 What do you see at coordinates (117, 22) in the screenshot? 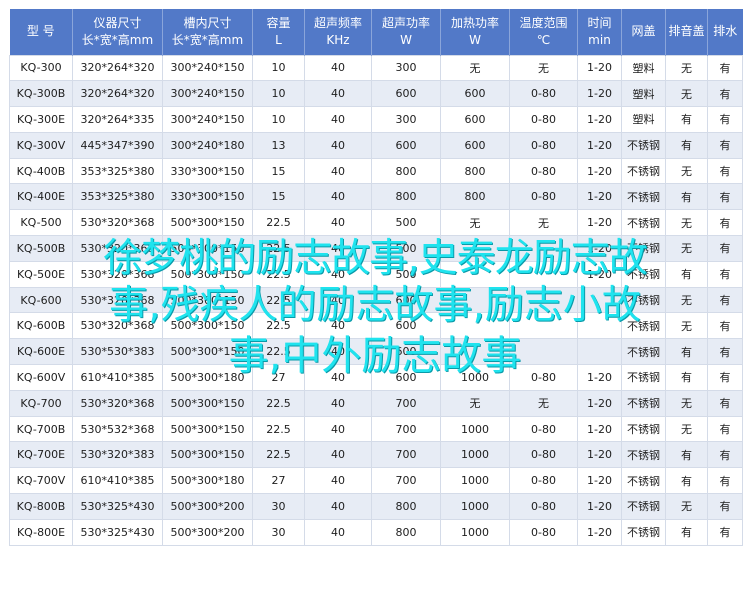
I see `column-header-label: 仪器尺寸` at bounding box center [117, 22].